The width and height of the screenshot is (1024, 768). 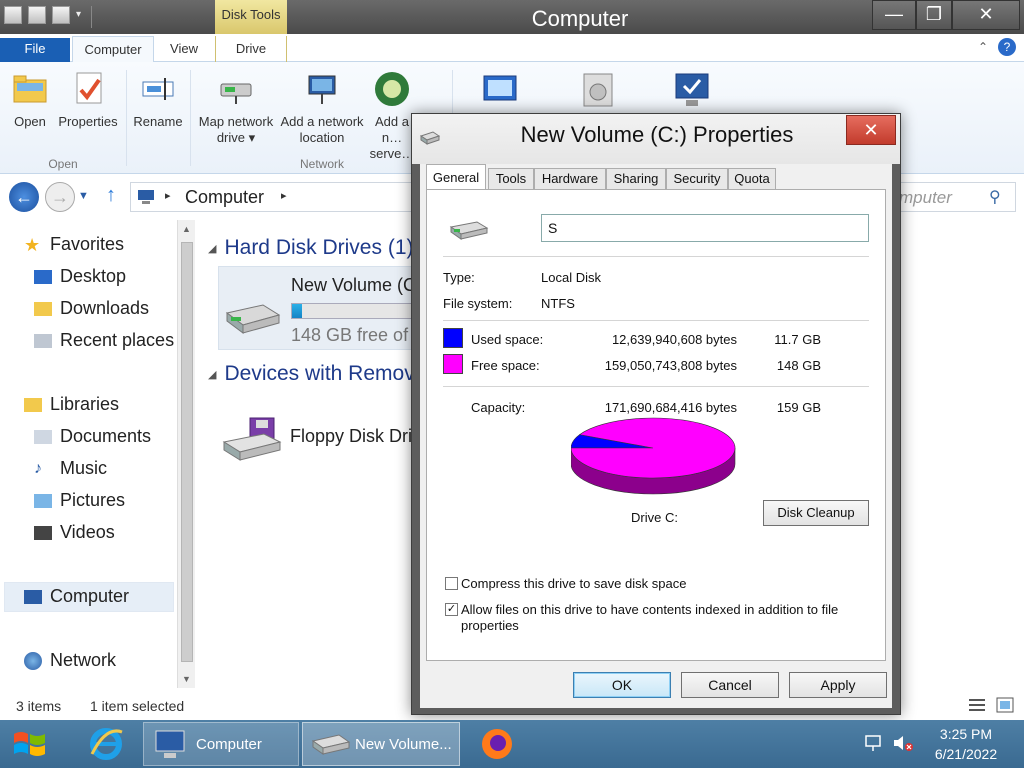 What do you see at coordinates (184, 49) in the screenshot?
I see `tab-view: View` at bounding box center [184, 49].